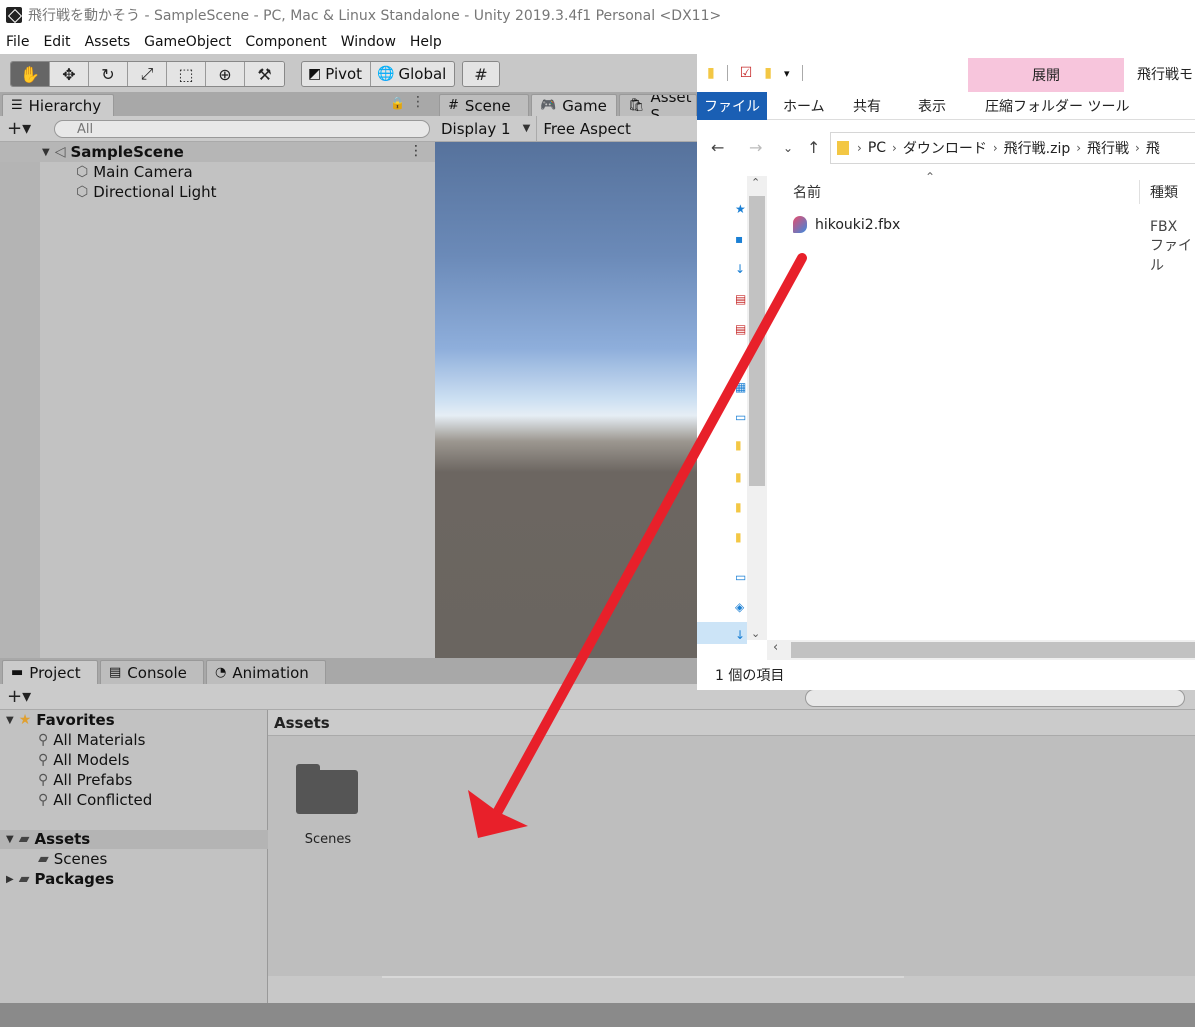 This screenshot has height=1027, width=1195. Describe the element at coordinates (932, 106) in the screenshot. I see `ribbon-tab-view: 表示` at that location.